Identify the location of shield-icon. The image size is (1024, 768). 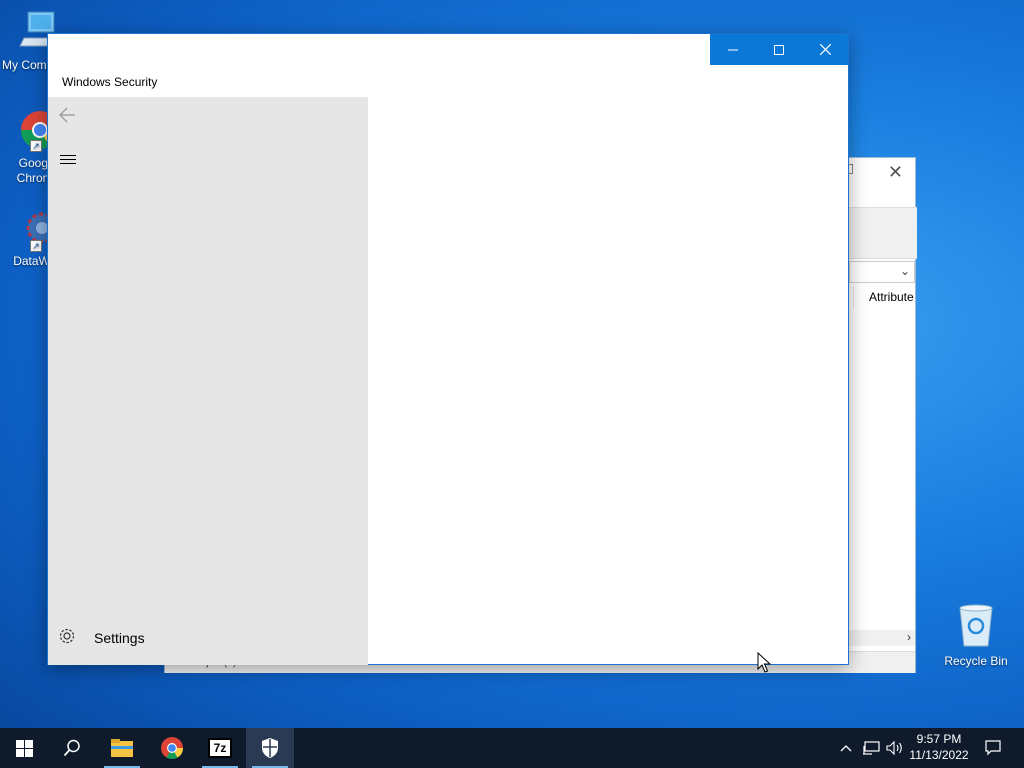
(270, 748).